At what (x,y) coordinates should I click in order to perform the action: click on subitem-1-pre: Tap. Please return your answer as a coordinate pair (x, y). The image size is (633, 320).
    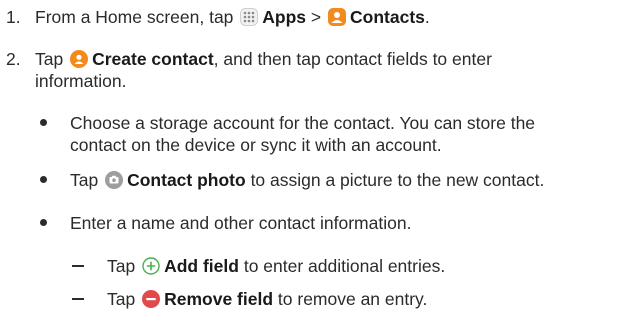
    Looking at the image, I should click on (121, 266).